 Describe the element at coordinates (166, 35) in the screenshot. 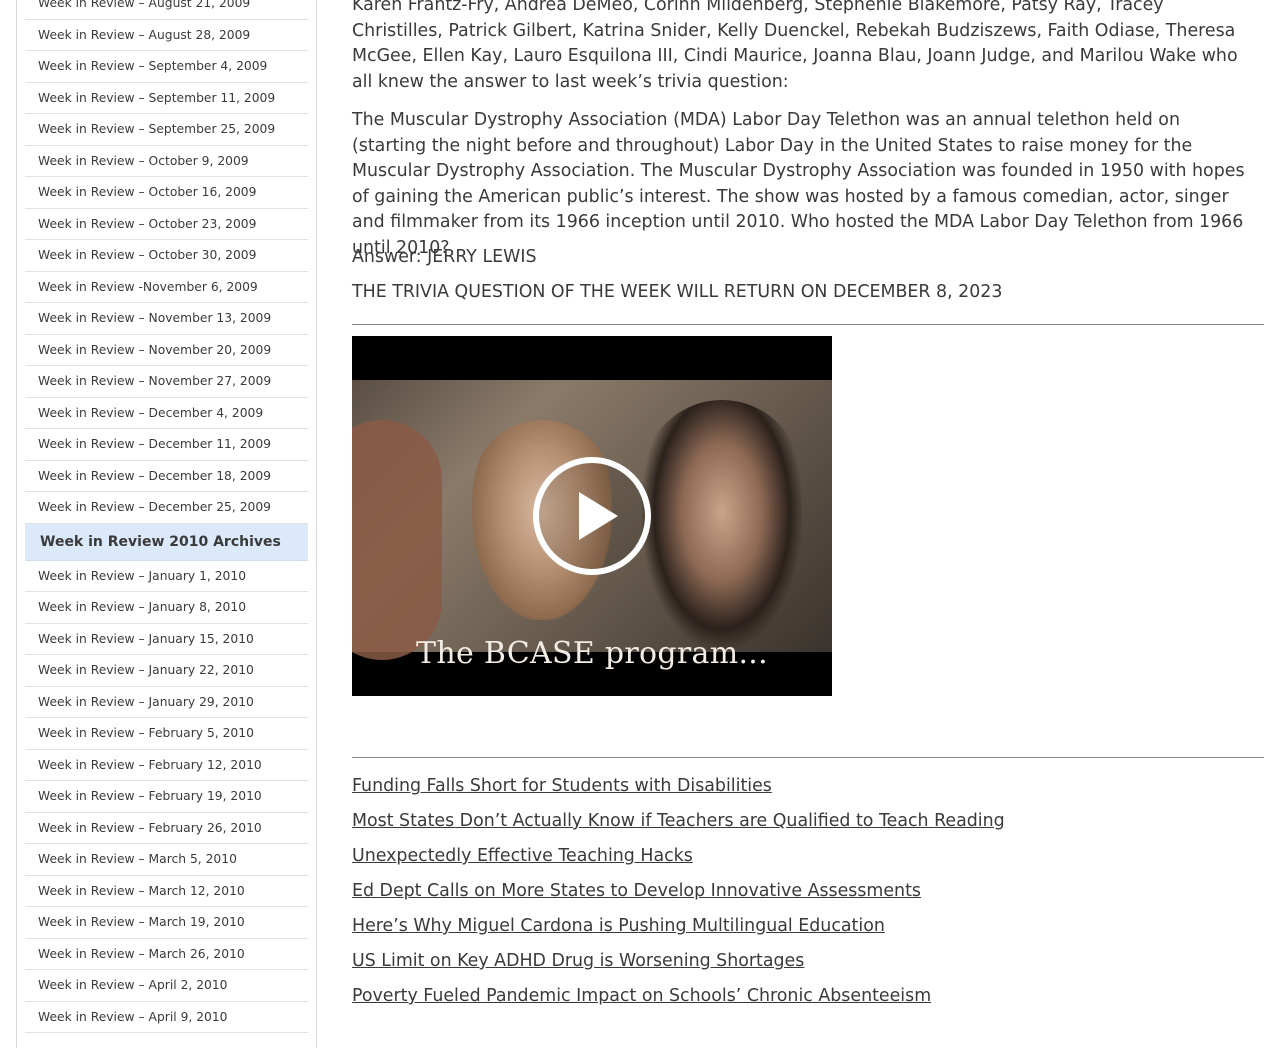

I see `archive-link: Week in Review – August 28, 2009` at that location.